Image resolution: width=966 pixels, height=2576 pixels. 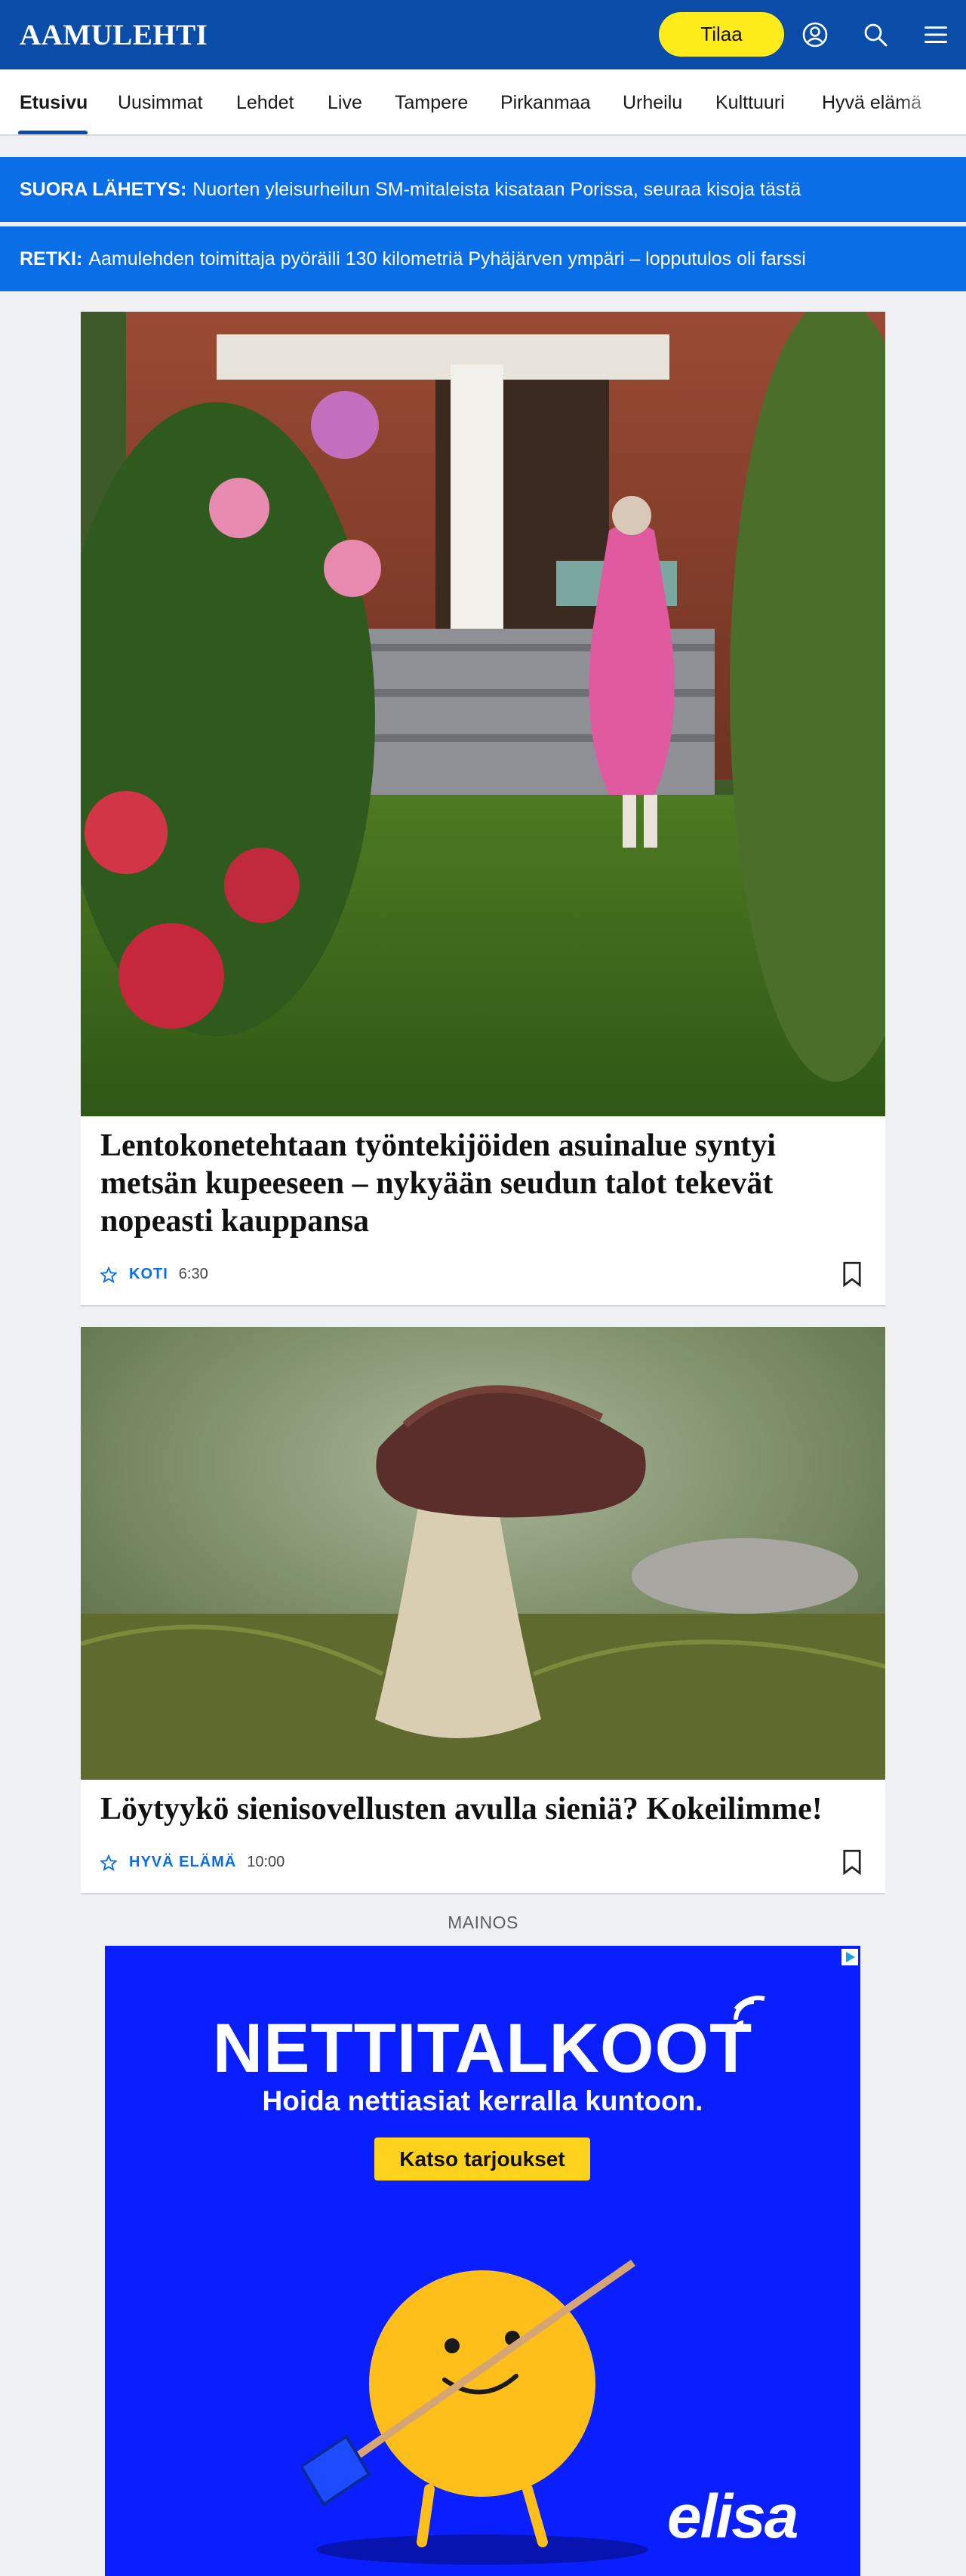 What do you see at coordinates (483, 1922) in the screenshot?
I see `ad-label: MAINOS` at bounding box center [483, 1922].